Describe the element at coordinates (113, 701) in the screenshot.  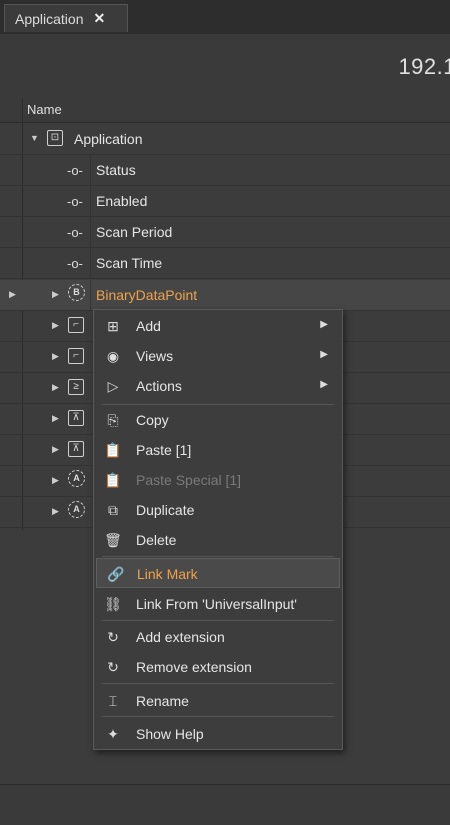
I see `rename-icon: ⌶` at that location.